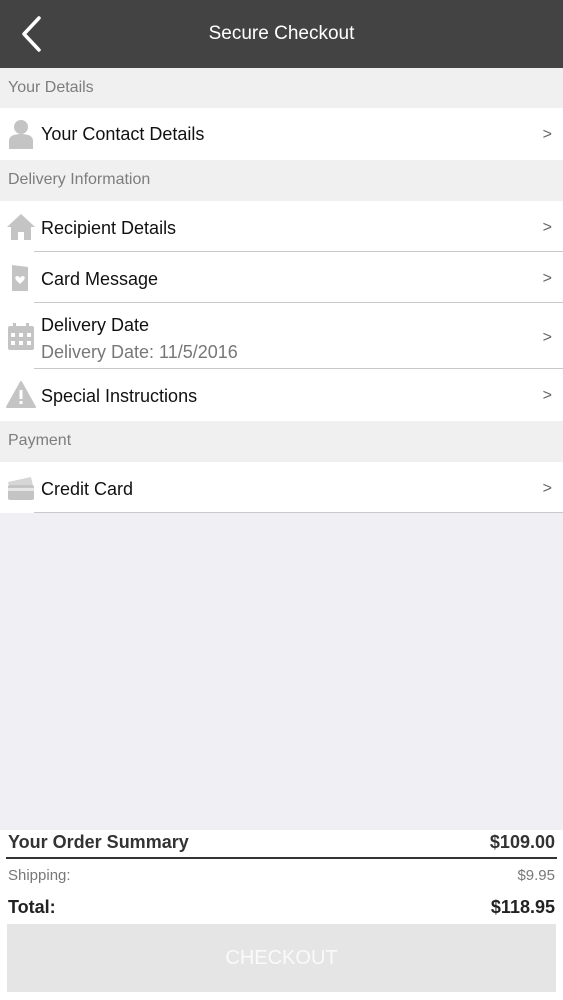  What do you see at coordinates (139, 352) in the screenshot?
I see `delivery-date-value: Delivery Date: 11/5/2016` at bounding box center [139, 352].